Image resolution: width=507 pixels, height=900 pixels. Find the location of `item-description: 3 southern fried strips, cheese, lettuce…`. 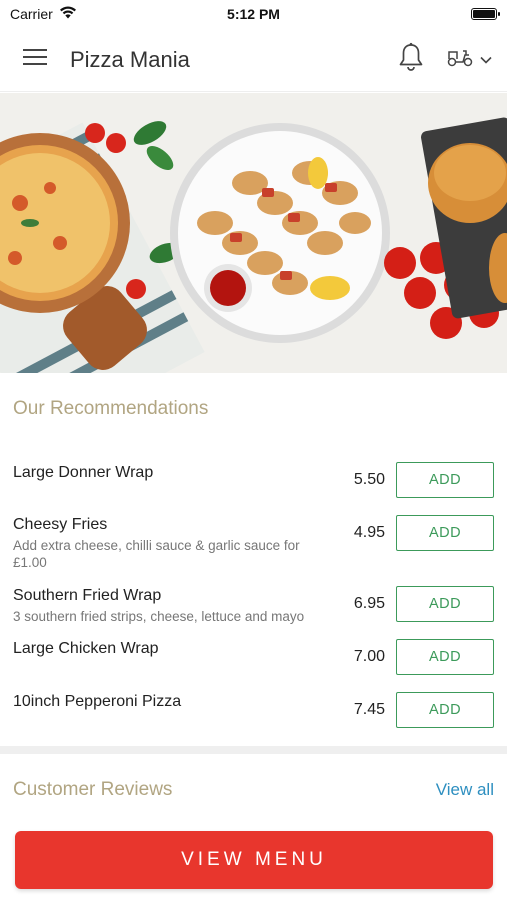

item-description: 3 southern fried strips, cheese, lettuce… is located at coordinates (159, 616).